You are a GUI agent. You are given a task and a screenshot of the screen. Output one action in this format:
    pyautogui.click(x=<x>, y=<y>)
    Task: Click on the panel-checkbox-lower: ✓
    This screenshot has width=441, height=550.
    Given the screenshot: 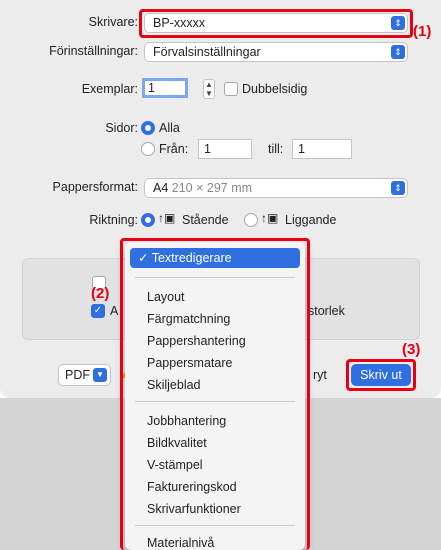 What is the action you would take?
    pyautogui.click(x=98, y=311)
    